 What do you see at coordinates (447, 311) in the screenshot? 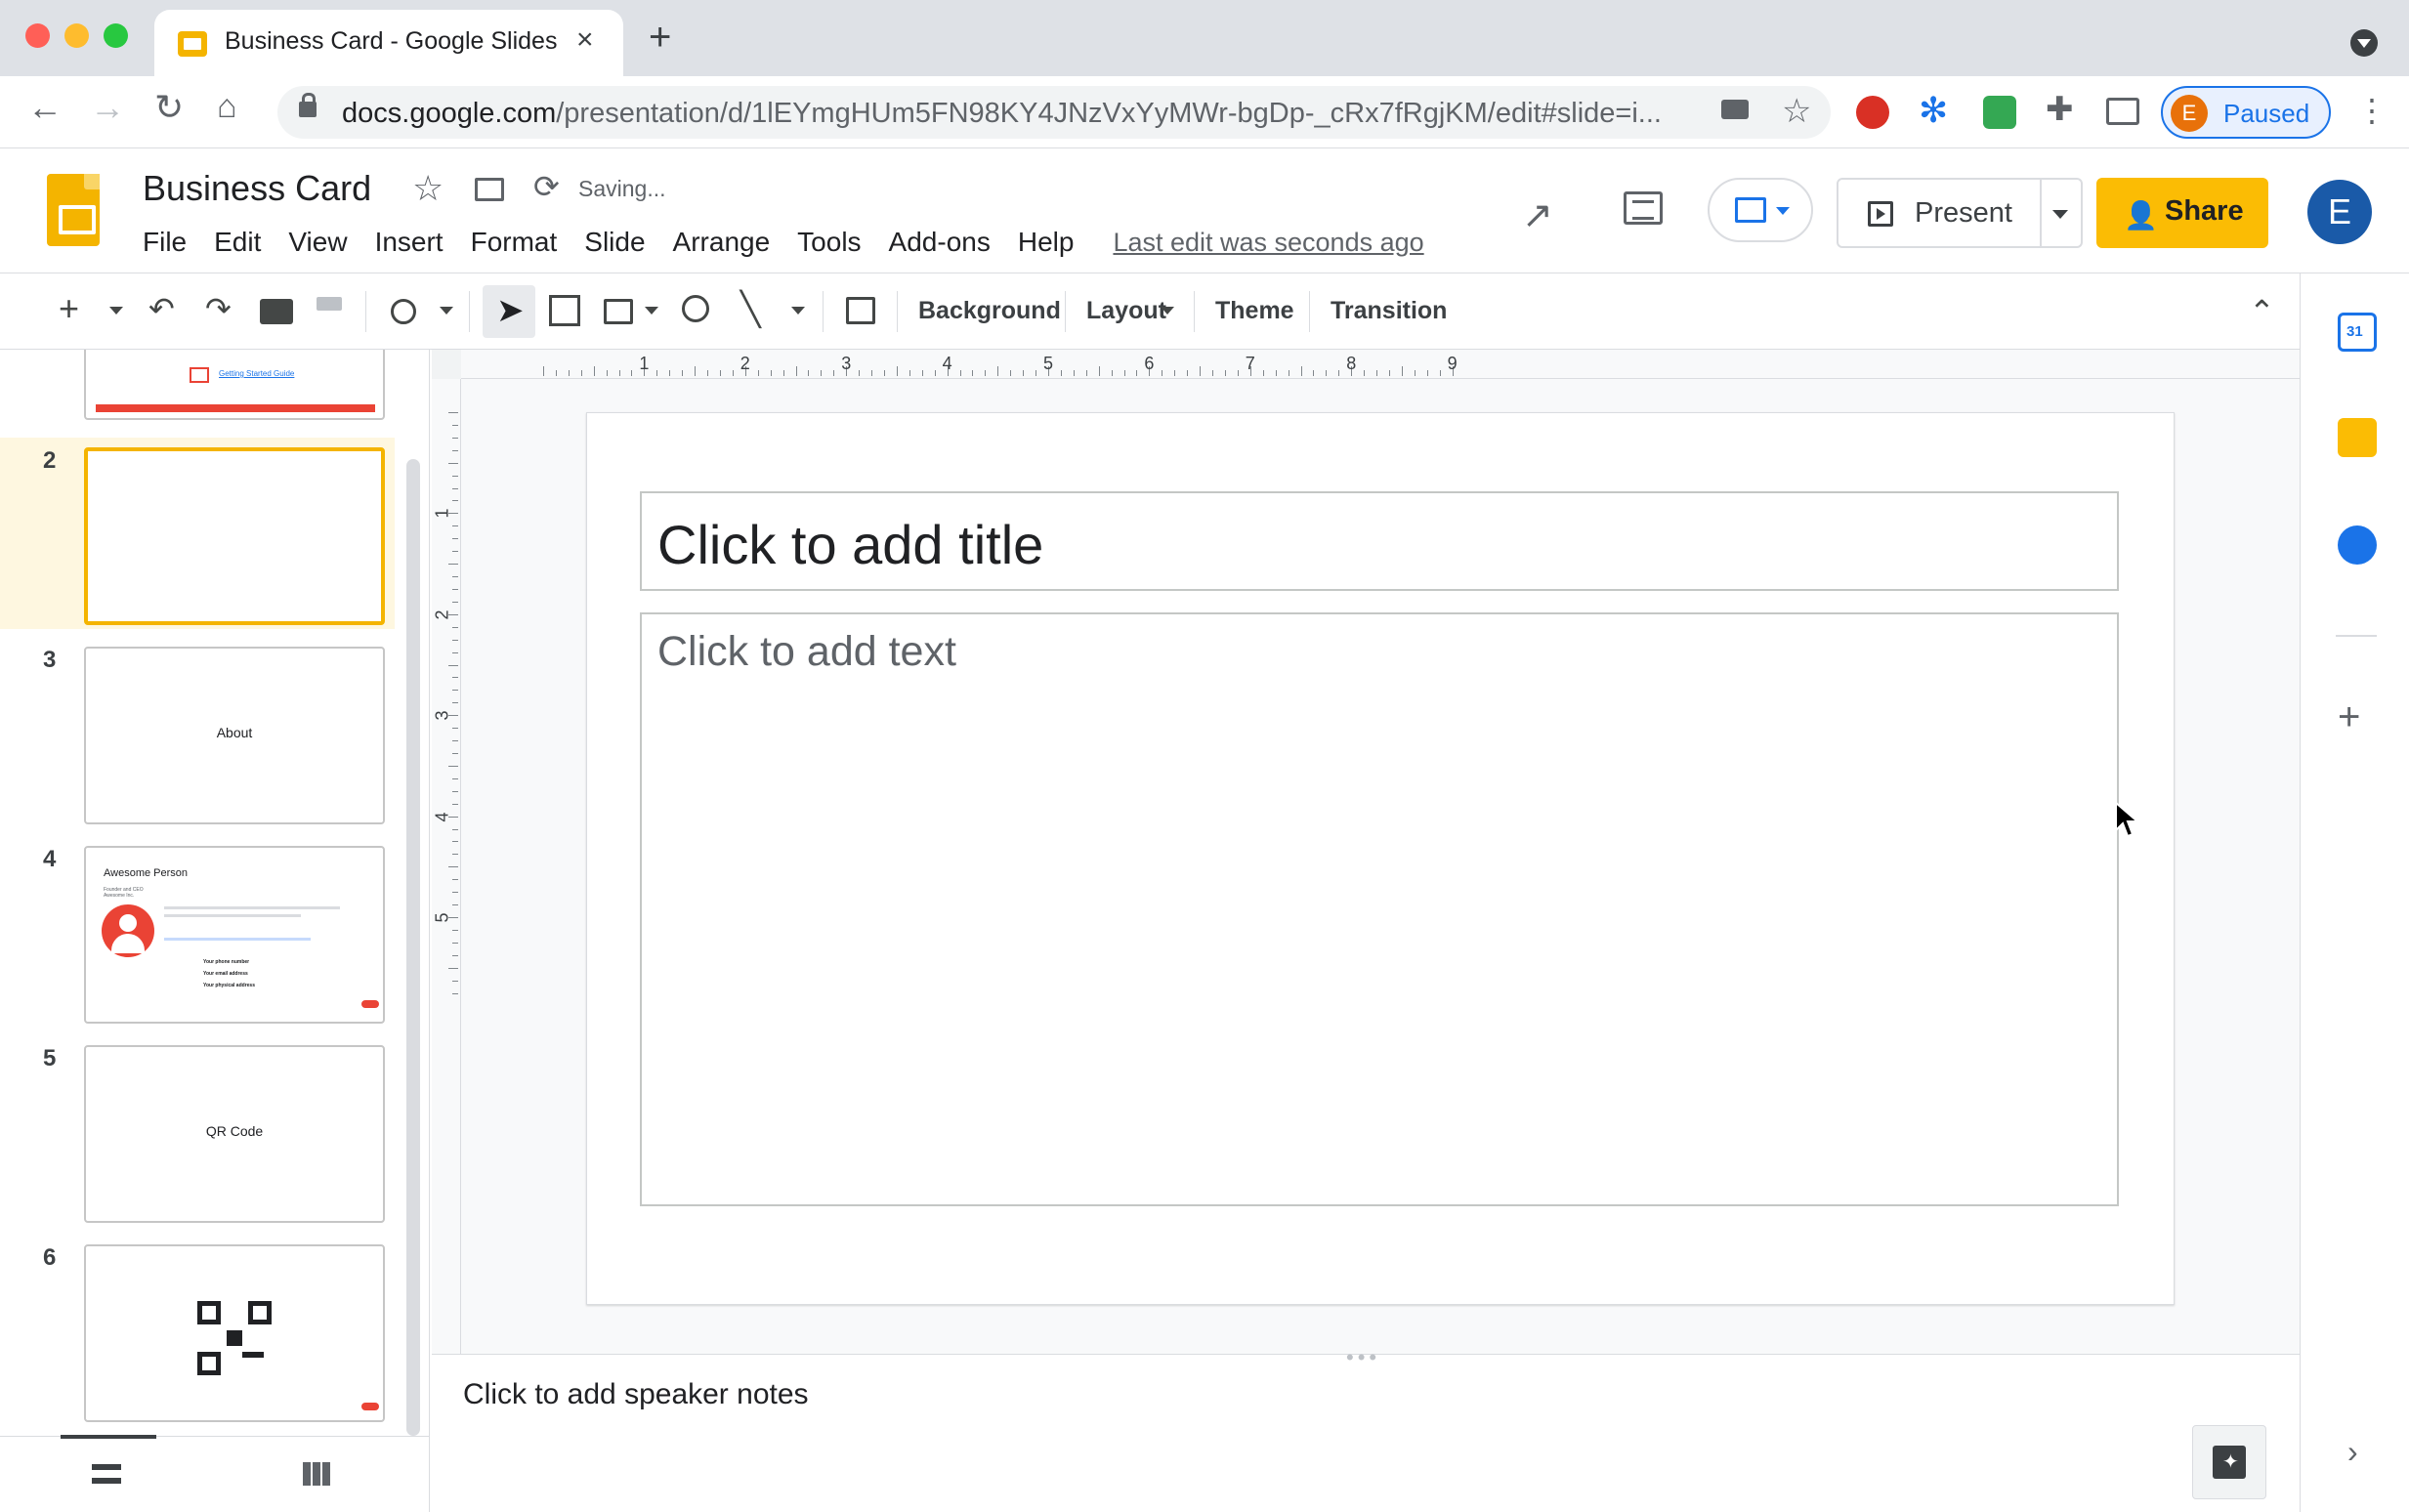
I see `zoom-caret` at bounding box center [447, 311].